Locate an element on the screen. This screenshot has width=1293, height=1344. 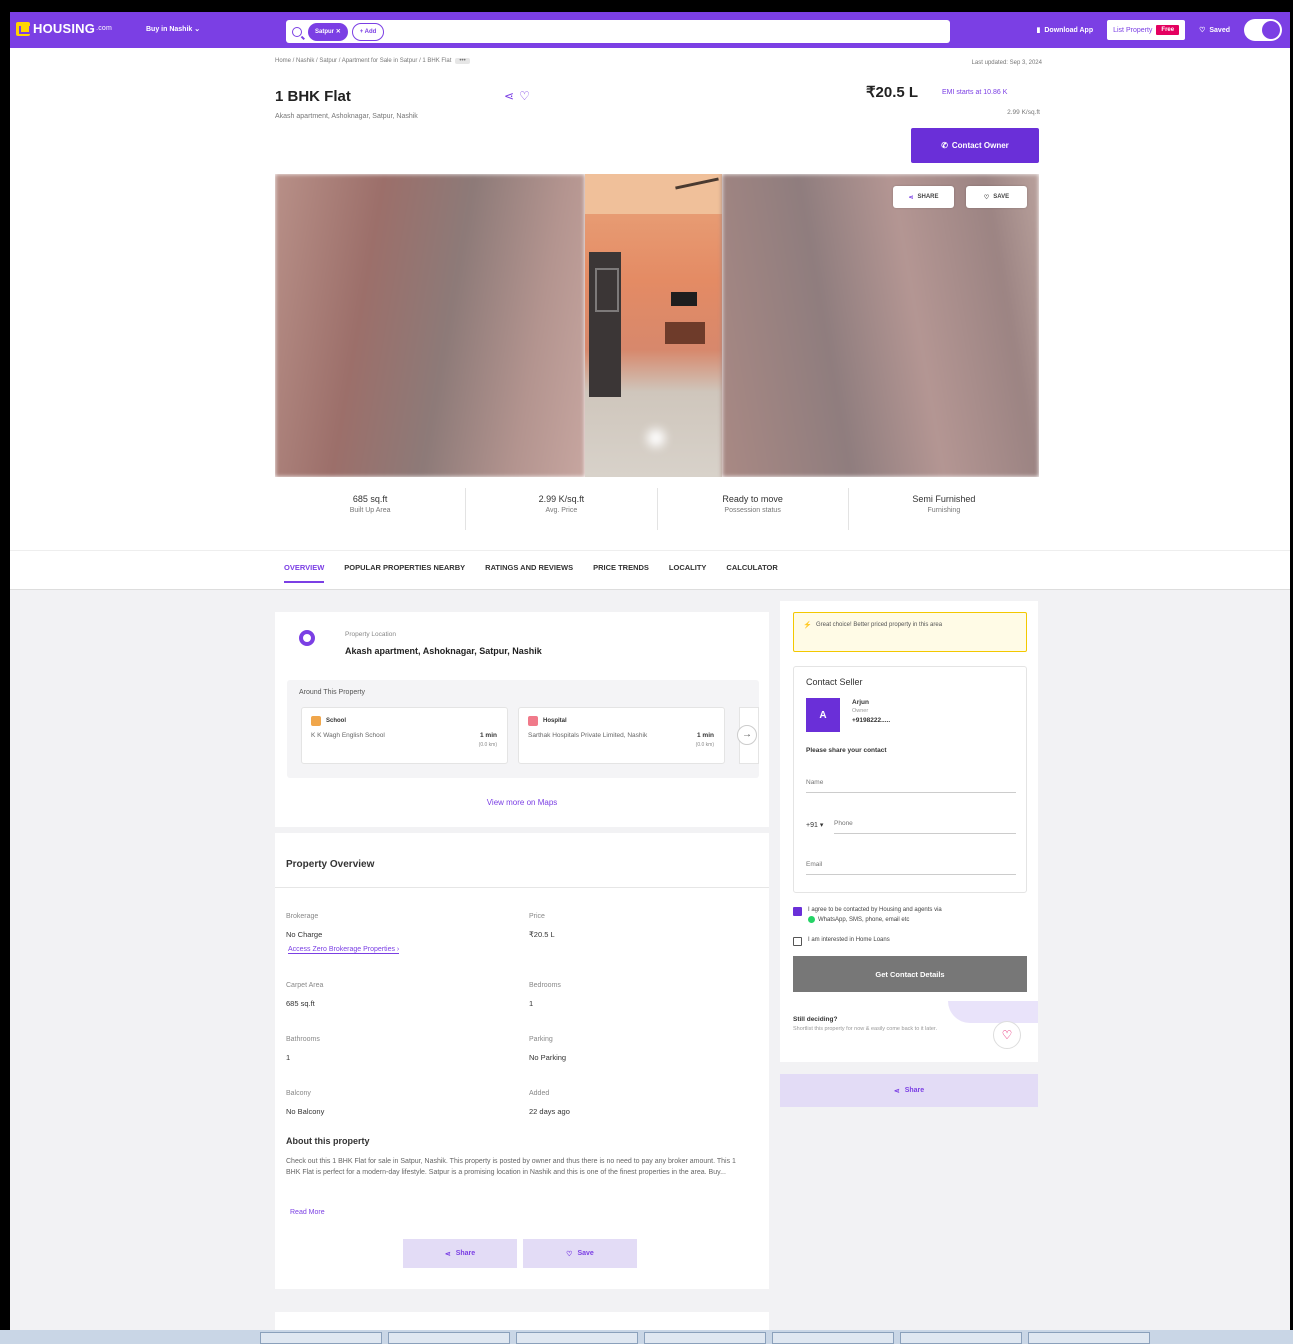
page-title: 1 BHK Flat is located at coordinates (313, 96).